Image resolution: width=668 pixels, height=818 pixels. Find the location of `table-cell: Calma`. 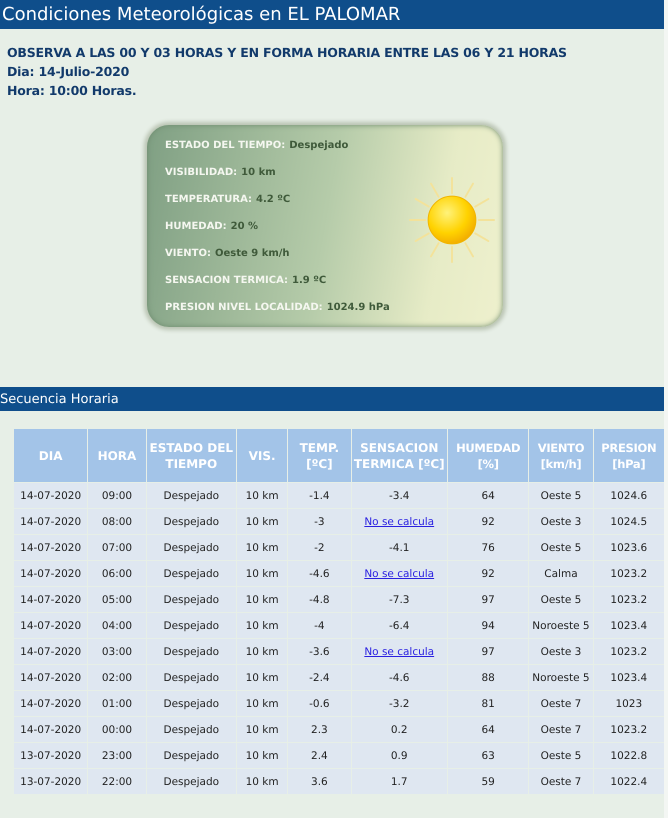

table-cell: Calma is located at coordinates (561, 573).